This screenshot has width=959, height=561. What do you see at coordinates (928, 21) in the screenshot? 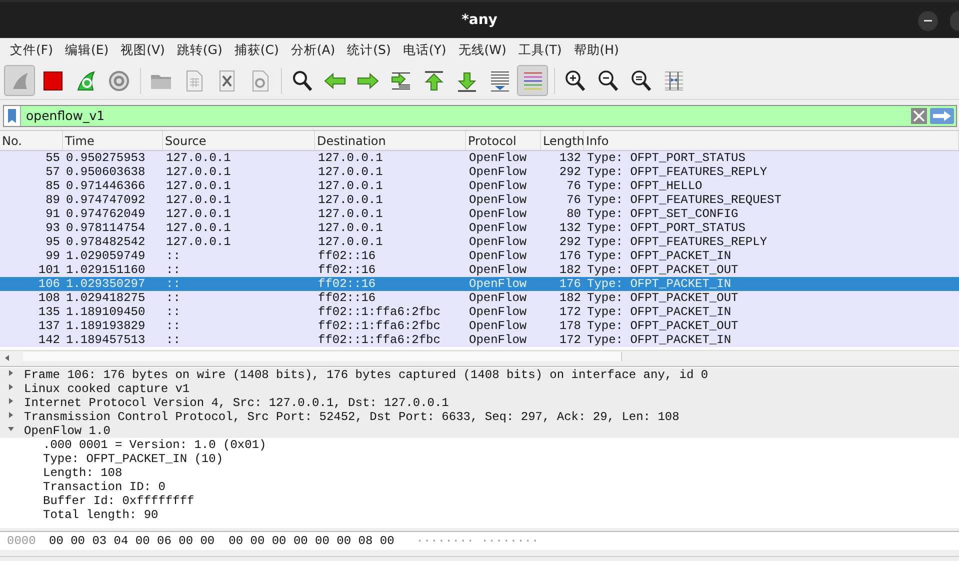
I see `minimize-button` at bounding box center [928, 21].